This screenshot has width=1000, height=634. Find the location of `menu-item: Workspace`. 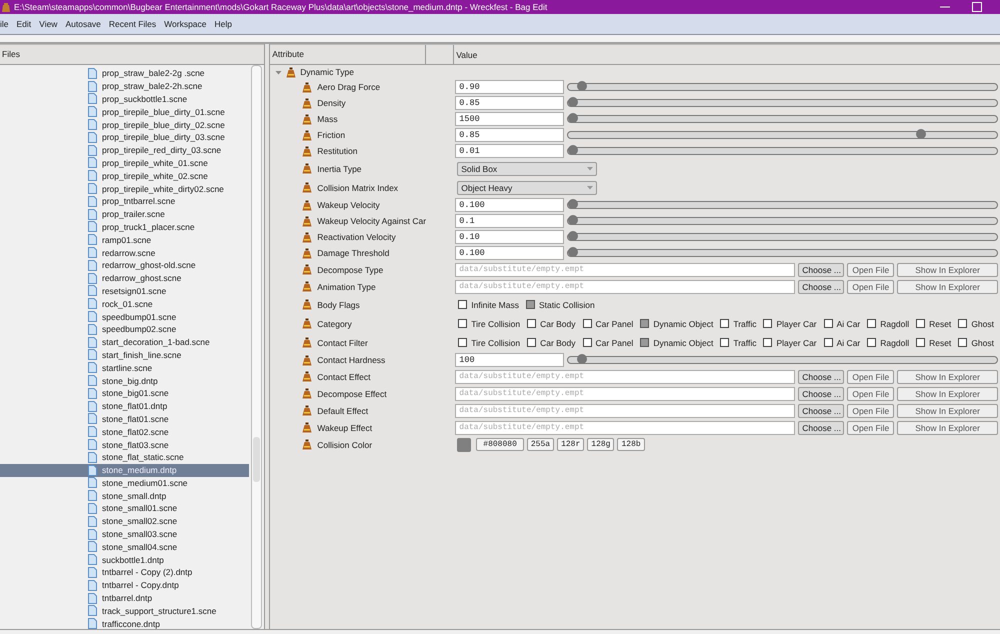

menu-item: Workspace is located at coordinates (185, 24).